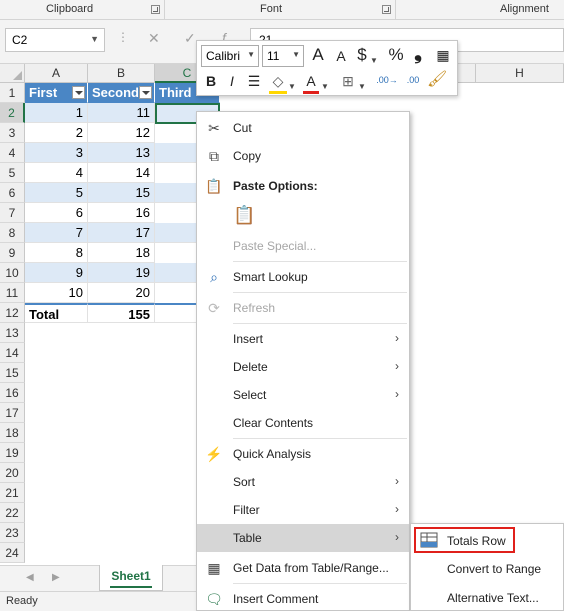  Describe the element at coordinates (254, 81) in the screenshot. I see `center-align-icon: ☰` at that location.